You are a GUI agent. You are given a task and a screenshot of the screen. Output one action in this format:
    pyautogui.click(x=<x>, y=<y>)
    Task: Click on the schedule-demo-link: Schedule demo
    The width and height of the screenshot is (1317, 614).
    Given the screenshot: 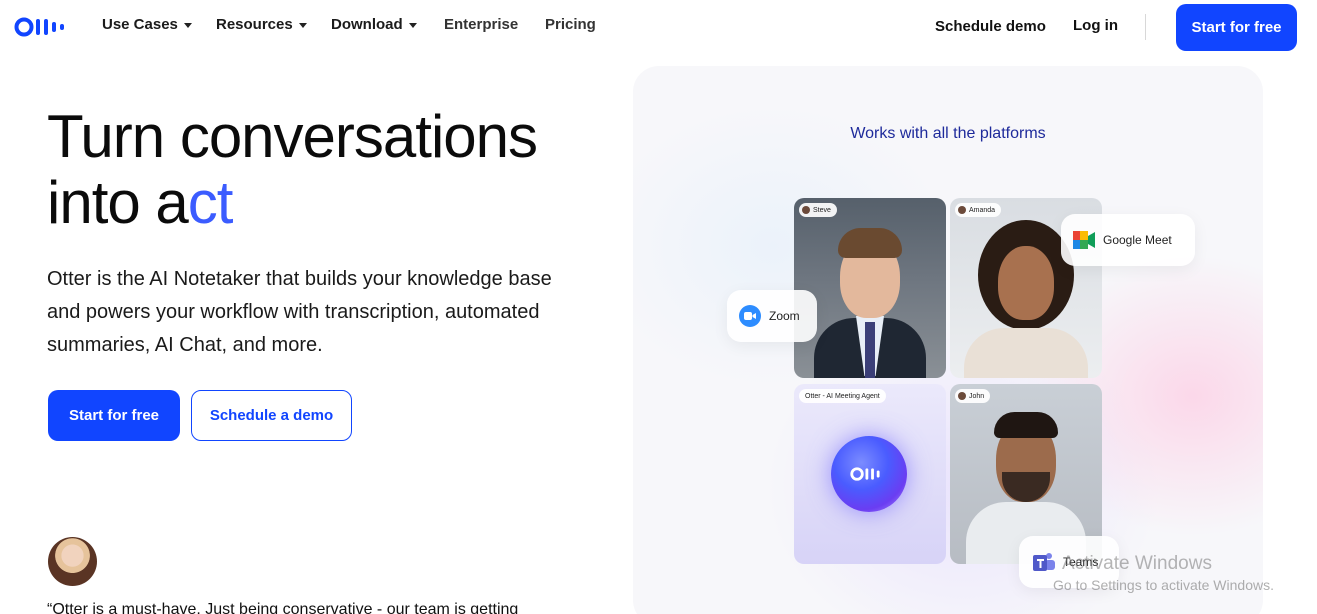 What is the action you would take?
    pyautogui.click(x=990, y=26)
    